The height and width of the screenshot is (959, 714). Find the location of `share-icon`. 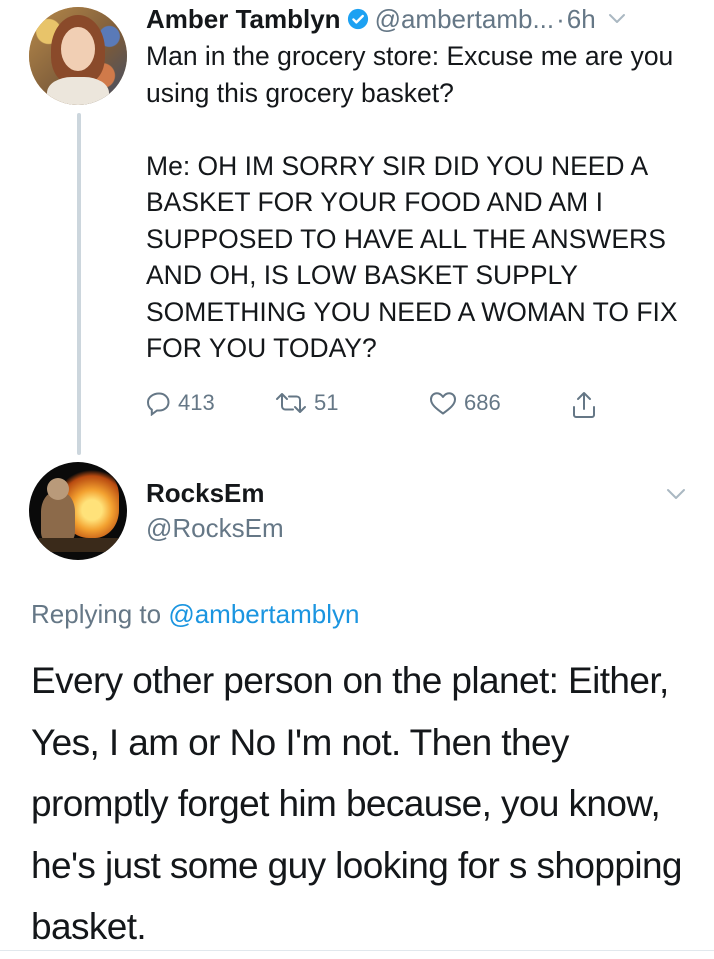

share-icon is located at coordinates (584, 405).